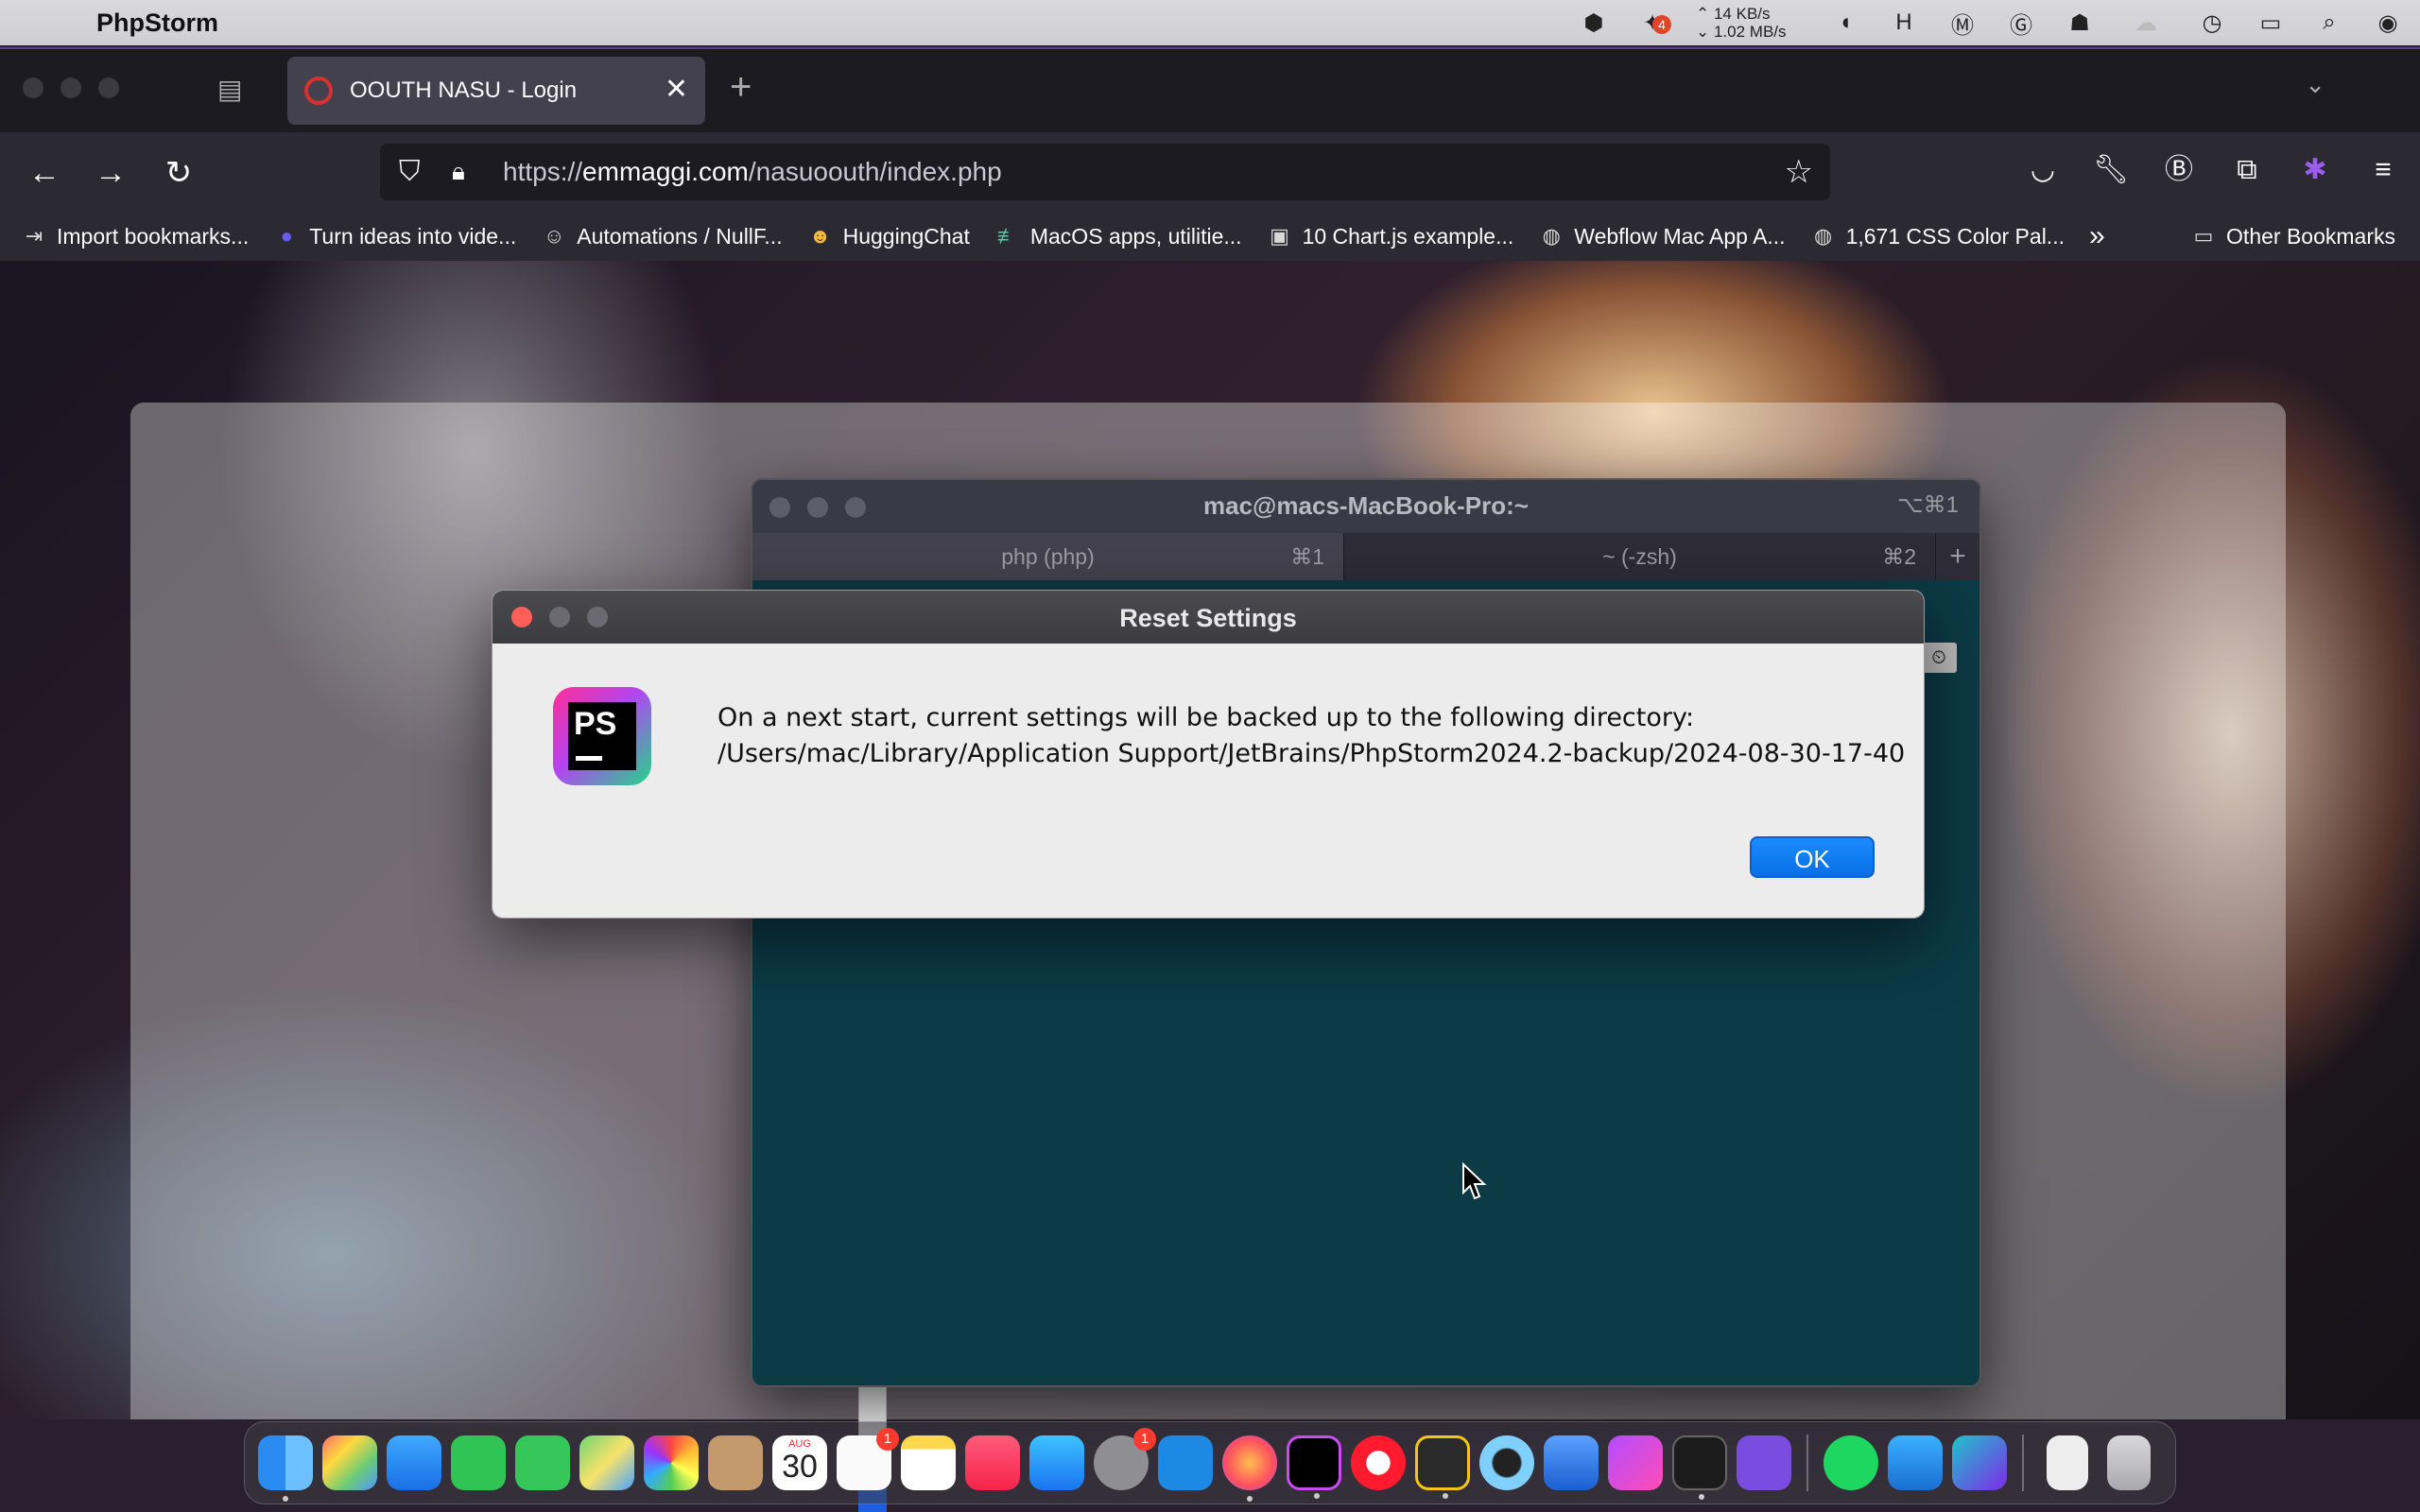 The height and width of the screenshot is (1512, 2420). What do you see at coordinates (1699, 1467) in the screenshot?
I see `terminal-dock-icon` at bounding box center [1699, 1467].